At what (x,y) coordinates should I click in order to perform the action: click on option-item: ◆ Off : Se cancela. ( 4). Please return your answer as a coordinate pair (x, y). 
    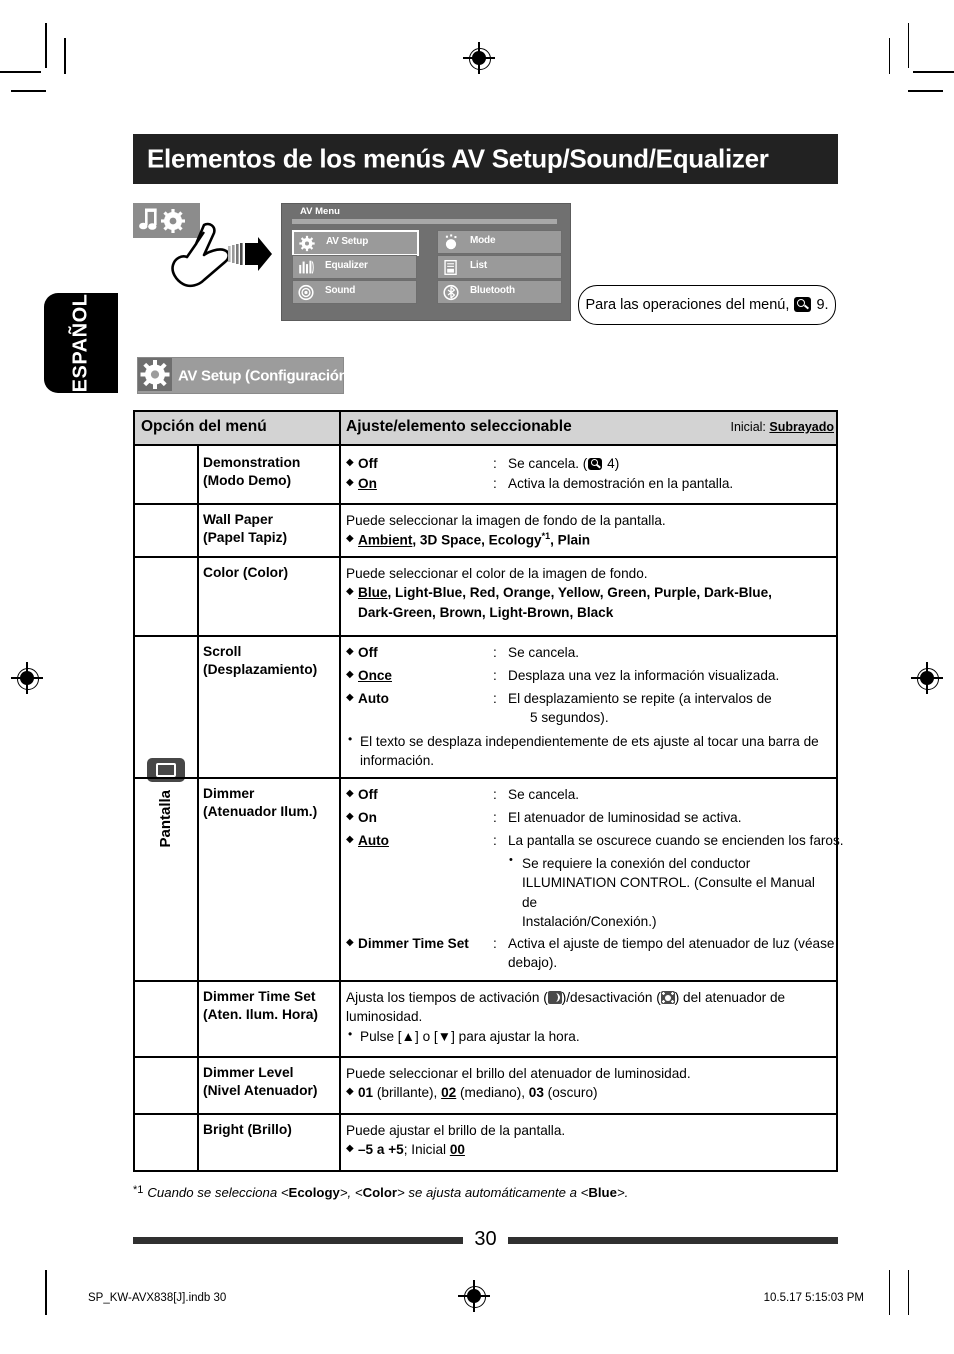
    Looking at the image, I should click on (588, 464).